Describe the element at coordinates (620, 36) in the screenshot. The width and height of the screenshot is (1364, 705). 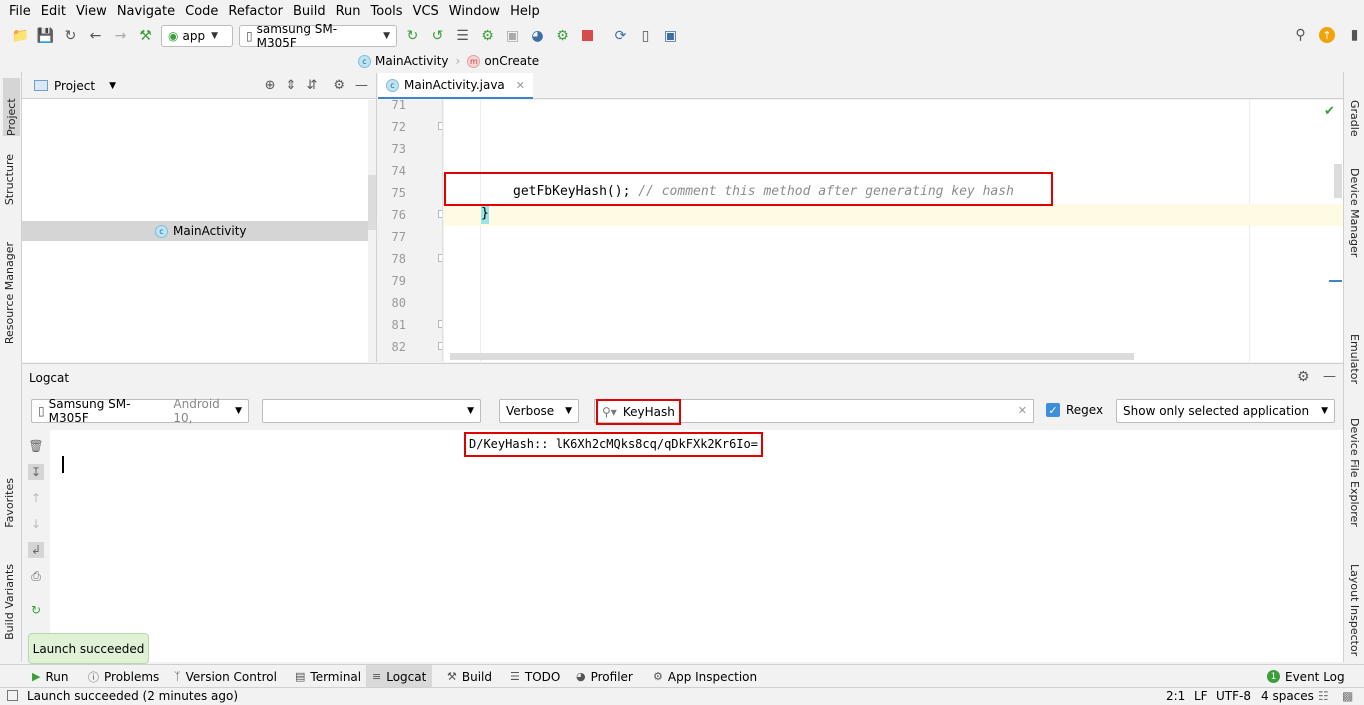
I see `gradle-sync-icon: ⟳` at that location.